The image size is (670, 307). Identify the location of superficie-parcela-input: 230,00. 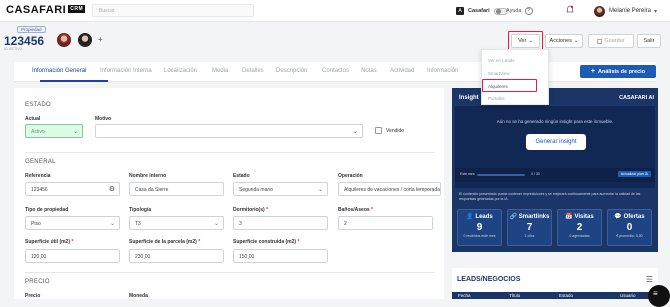
(176, 256).